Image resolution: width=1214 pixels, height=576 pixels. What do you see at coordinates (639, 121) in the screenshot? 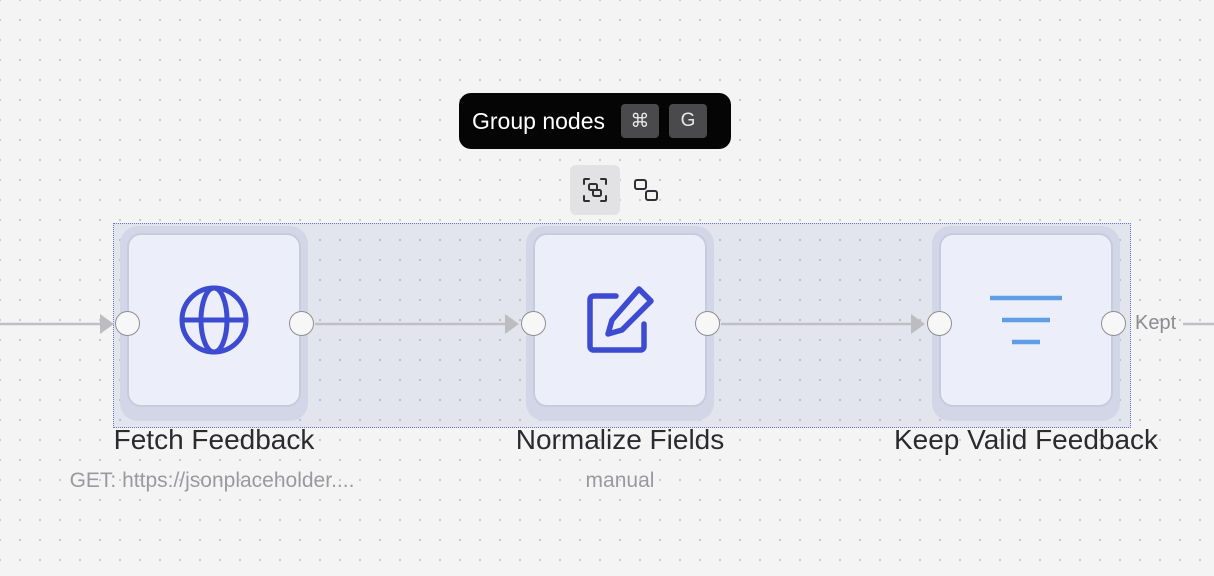
I see `shortcut-key-cmd: ⌘` at bounding box center [639, 121].